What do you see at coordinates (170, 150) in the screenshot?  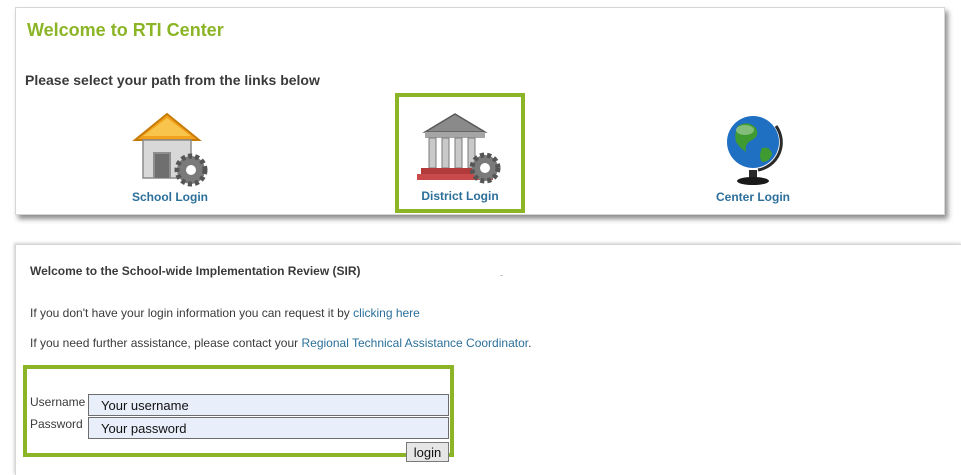 I see `school-building-gear-icon` at bounding box center [170, 150].